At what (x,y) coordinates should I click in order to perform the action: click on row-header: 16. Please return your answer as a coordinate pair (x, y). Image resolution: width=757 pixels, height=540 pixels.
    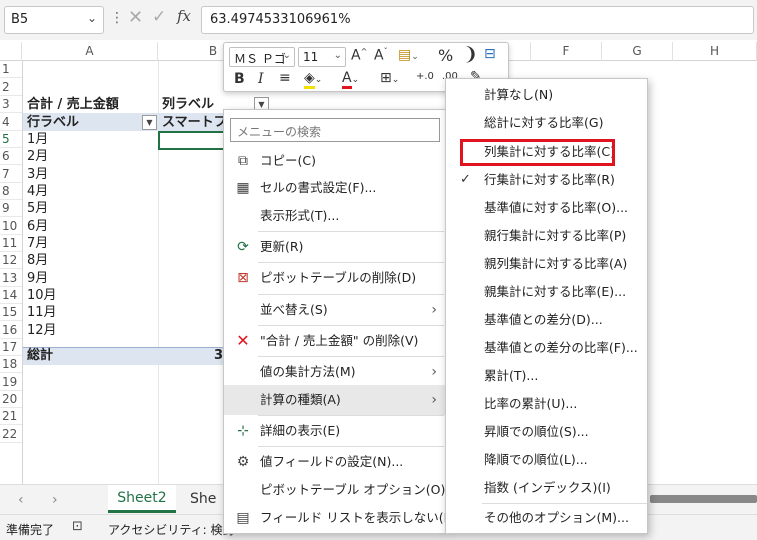
    Looking at the image, I should click on (11, 330).